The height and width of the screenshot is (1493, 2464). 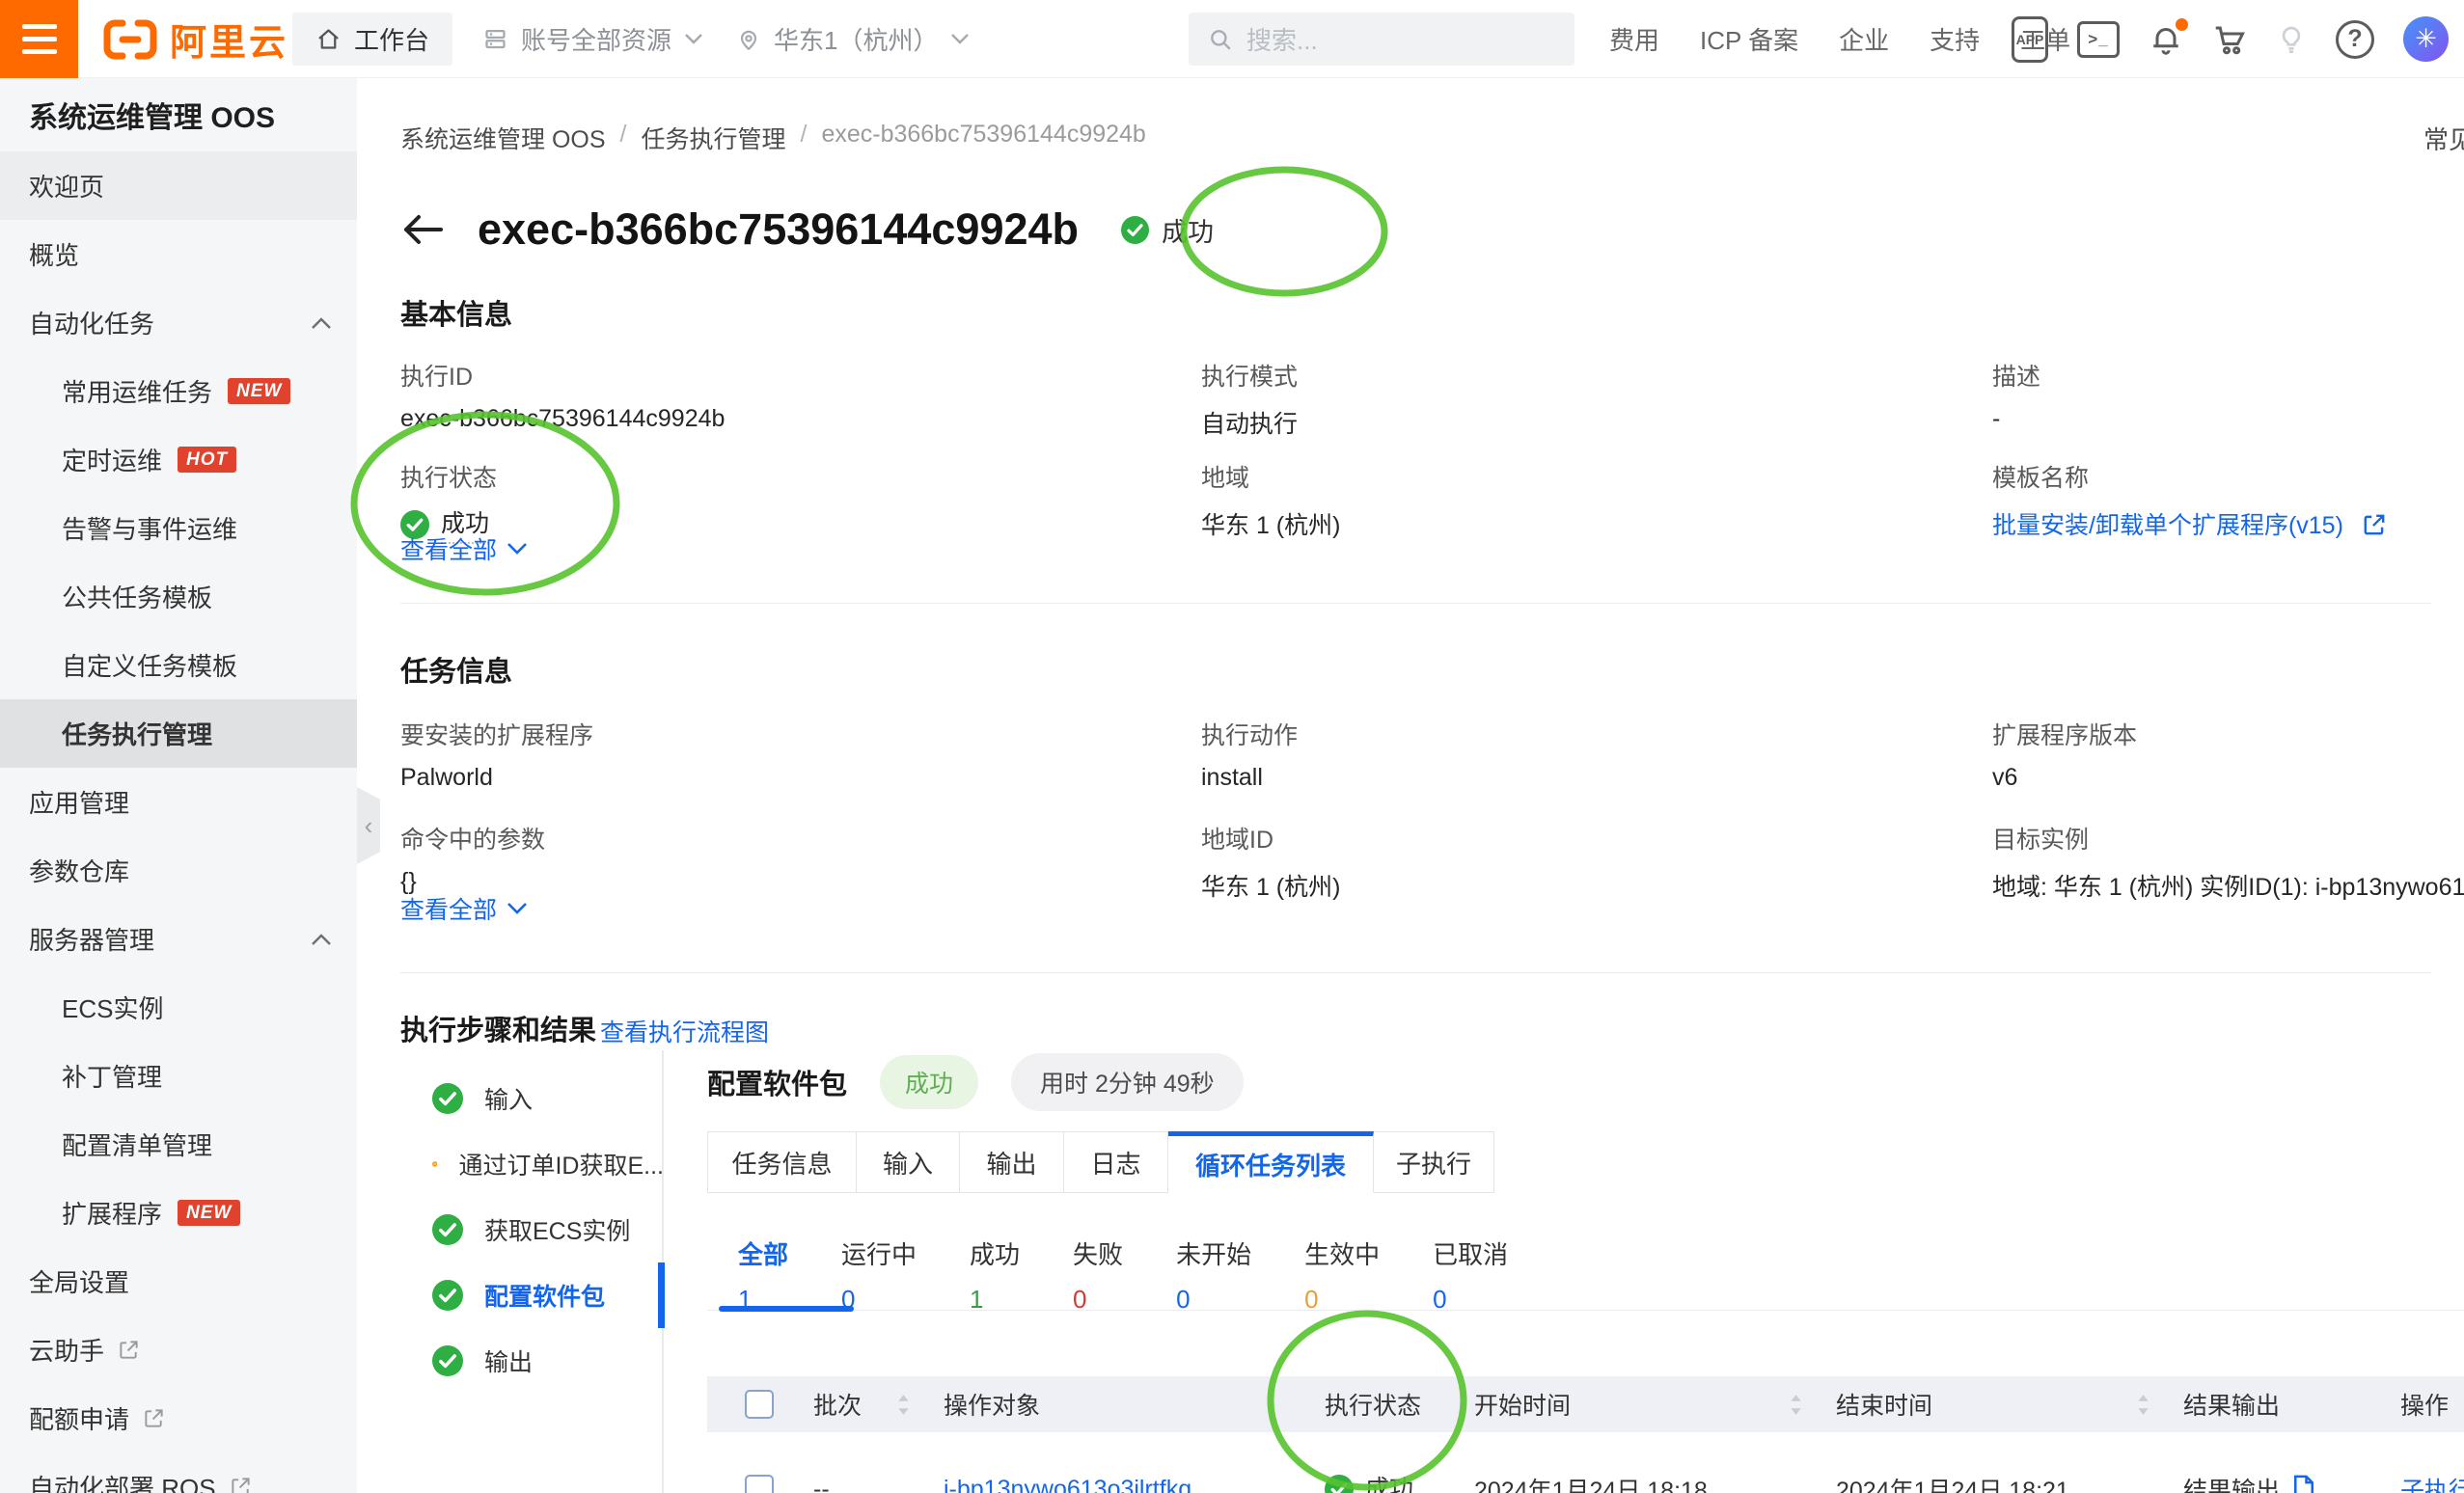 What do you see at coordinates (782, 1162) in the screenshot?
I see `tab-task-info: 任务信息` at bounding box center [782, 1162].